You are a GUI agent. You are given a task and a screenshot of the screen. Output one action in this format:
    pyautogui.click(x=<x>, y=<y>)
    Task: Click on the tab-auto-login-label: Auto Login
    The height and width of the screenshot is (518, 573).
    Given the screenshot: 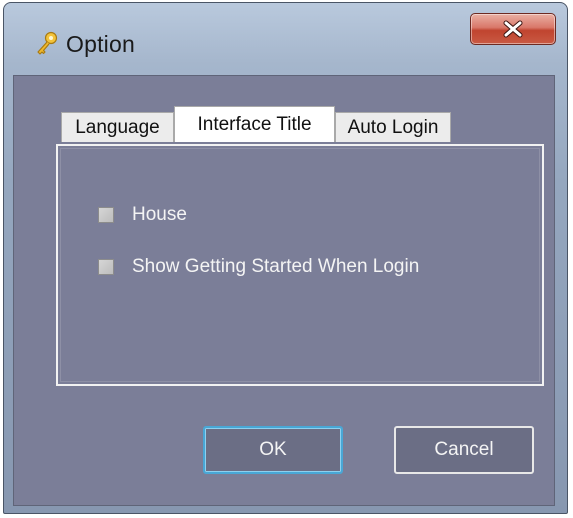 What is the action you would take?
    pyautogui.click(x=393, y=127)
    